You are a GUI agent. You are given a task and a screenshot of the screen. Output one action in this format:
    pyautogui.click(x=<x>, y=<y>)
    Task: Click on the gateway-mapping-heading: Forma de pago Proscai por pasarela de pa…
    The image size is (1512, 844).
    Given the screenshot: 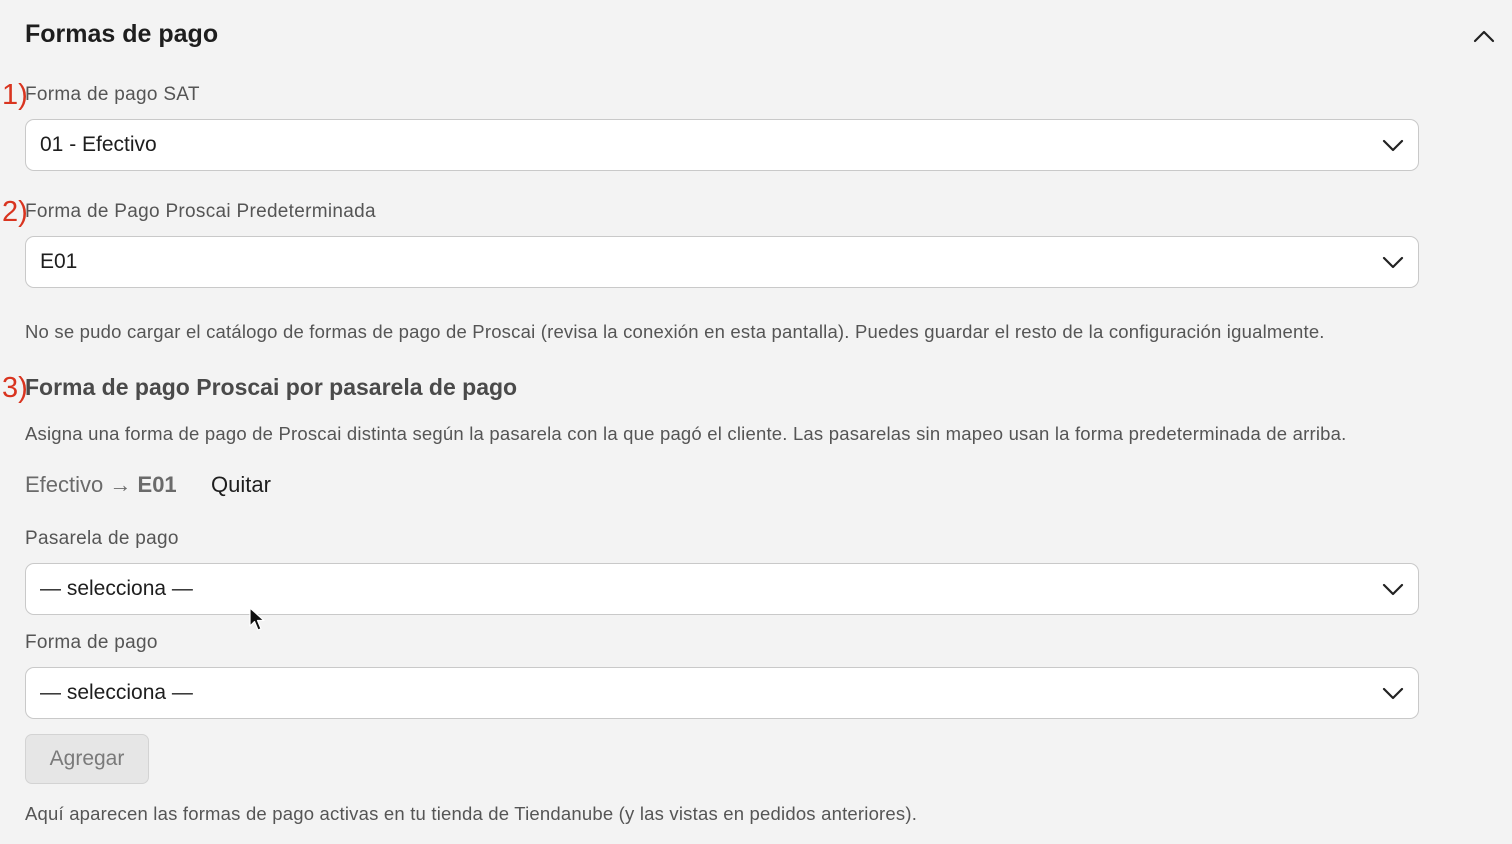 What is the action you would take?
    pyautogui.click(x=271, y=387)
    